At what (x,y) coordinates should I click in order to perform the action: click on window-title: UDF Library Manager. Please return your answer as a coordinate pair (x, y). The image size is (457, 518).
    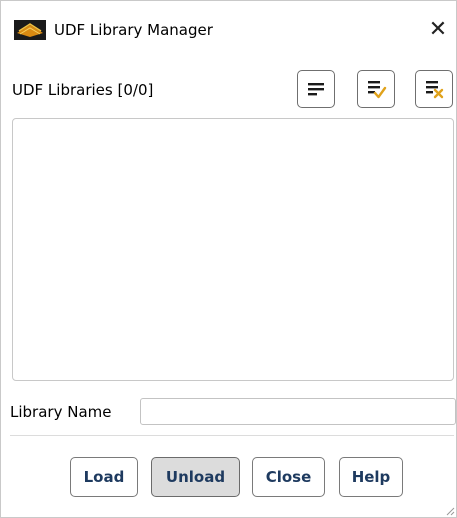
    Looking at the image, I should click on (133, 30).